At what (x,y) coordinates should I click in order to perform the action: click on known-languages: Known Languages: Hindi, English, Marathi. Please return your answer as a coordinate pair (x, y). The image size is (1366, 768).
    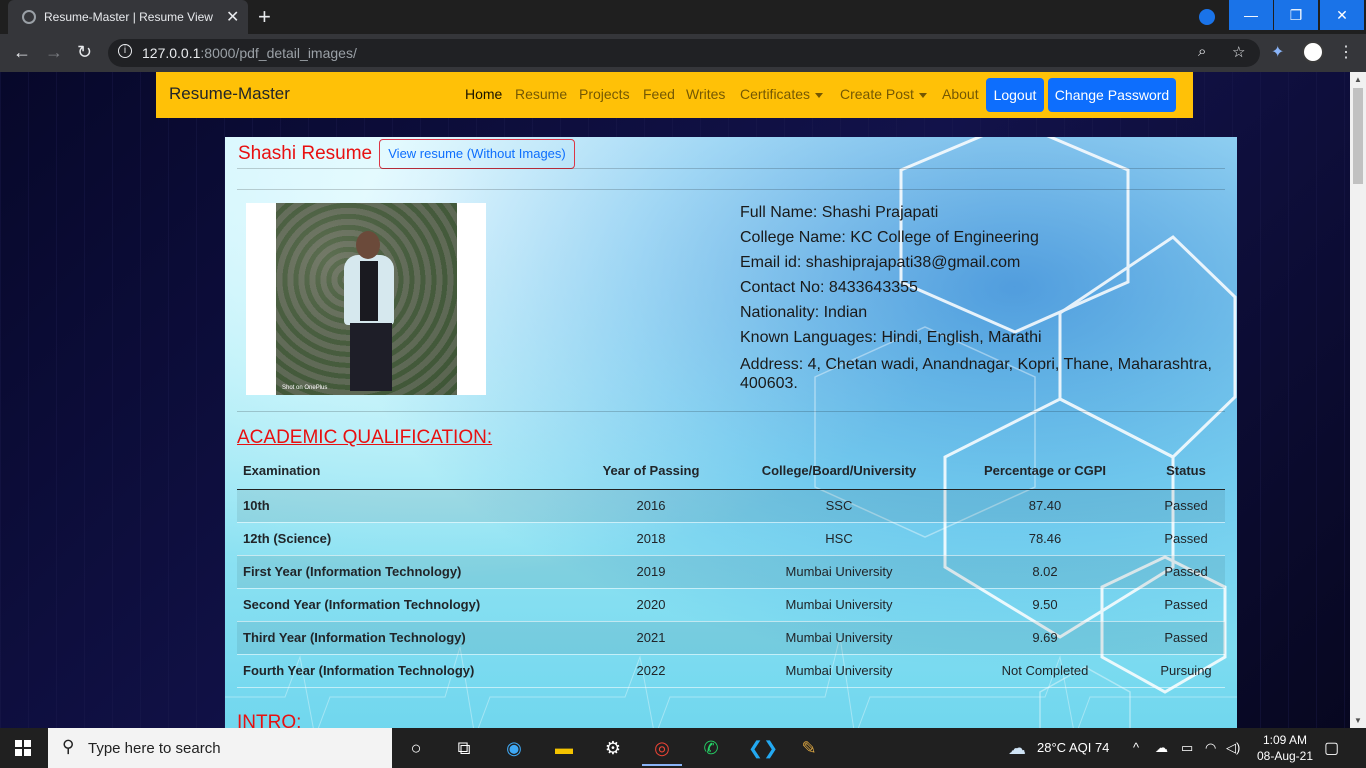
    Looking at the image, I should click on (891, 337).